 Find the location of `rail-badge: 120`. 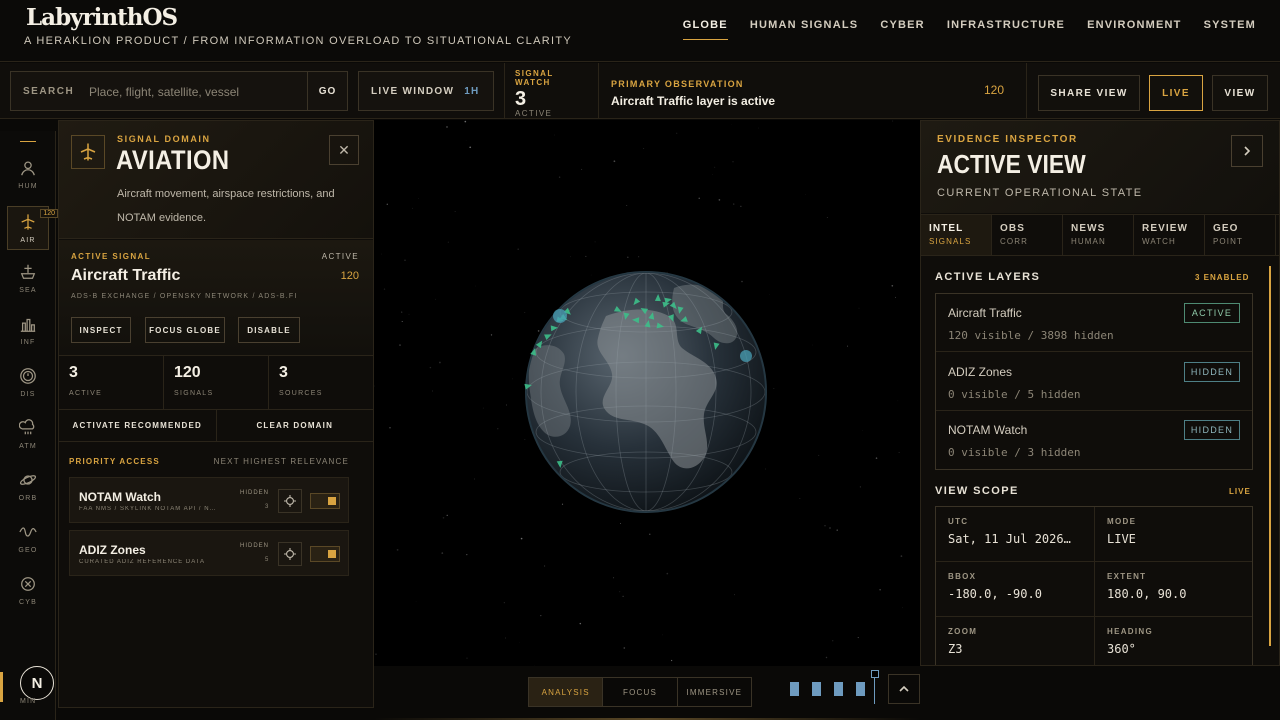

rail-badge: 120 is located at coordinates (49, 213).